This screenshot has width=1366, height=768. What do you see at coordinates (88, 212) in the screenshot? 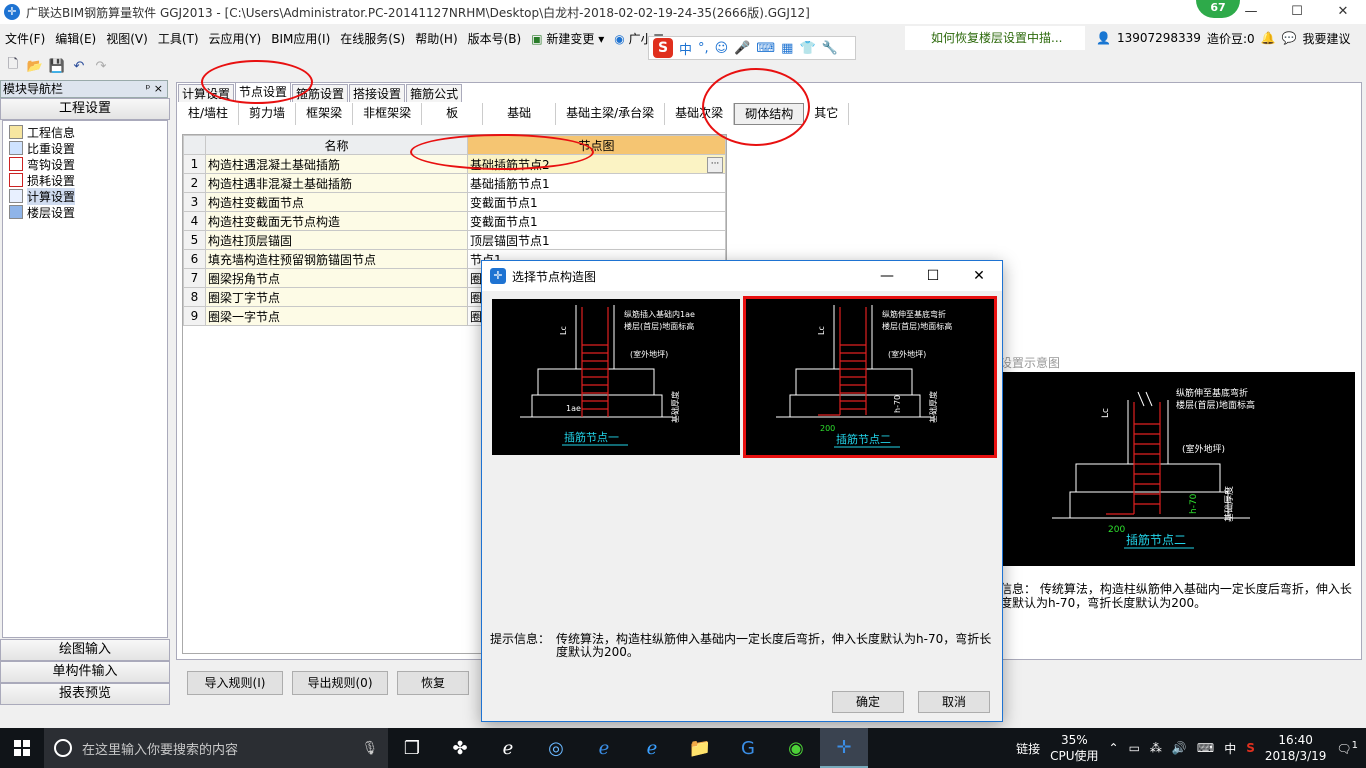
I see `nav-item-floor: 楼层设置` at bounding box center [88, 212].